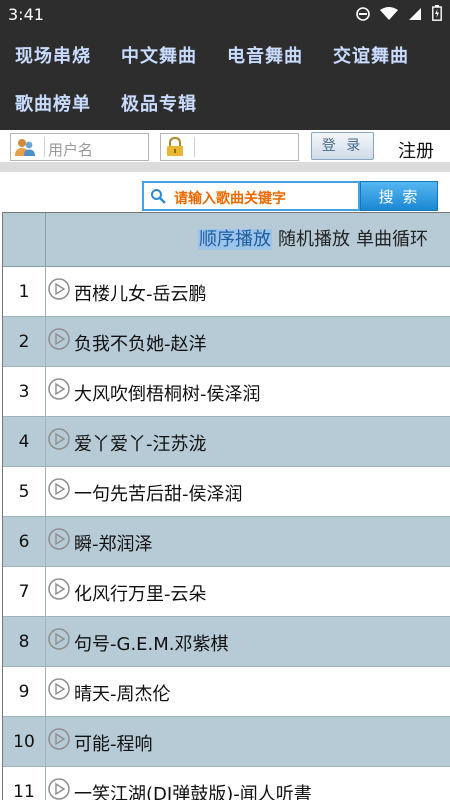 The height and width of the screenshot is (800, 450). I want to click on register-link: 注册, so click(416, 150).